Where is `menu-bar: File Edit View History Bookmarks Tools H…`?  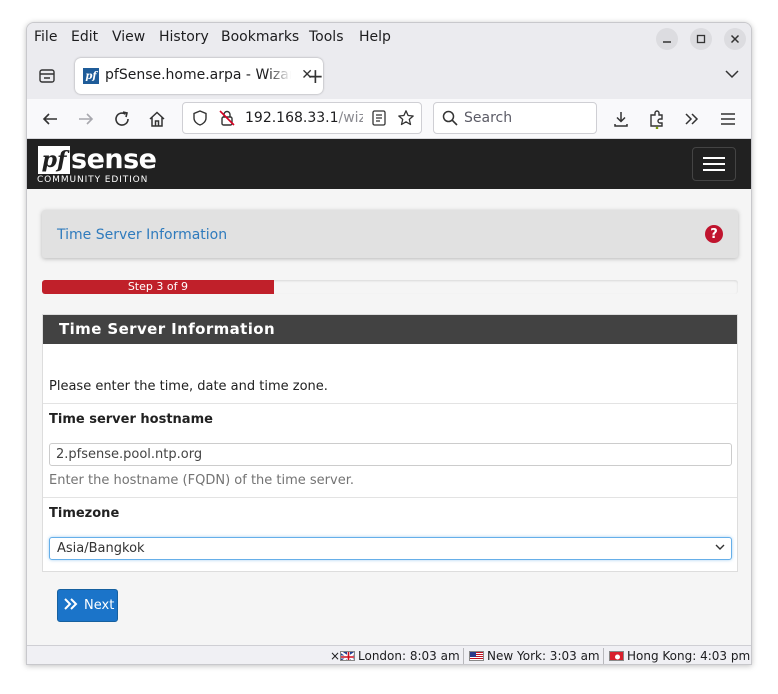 menu-bar: File Edit View History Bookmarks Tools H… is located at coordinates (389, 38).